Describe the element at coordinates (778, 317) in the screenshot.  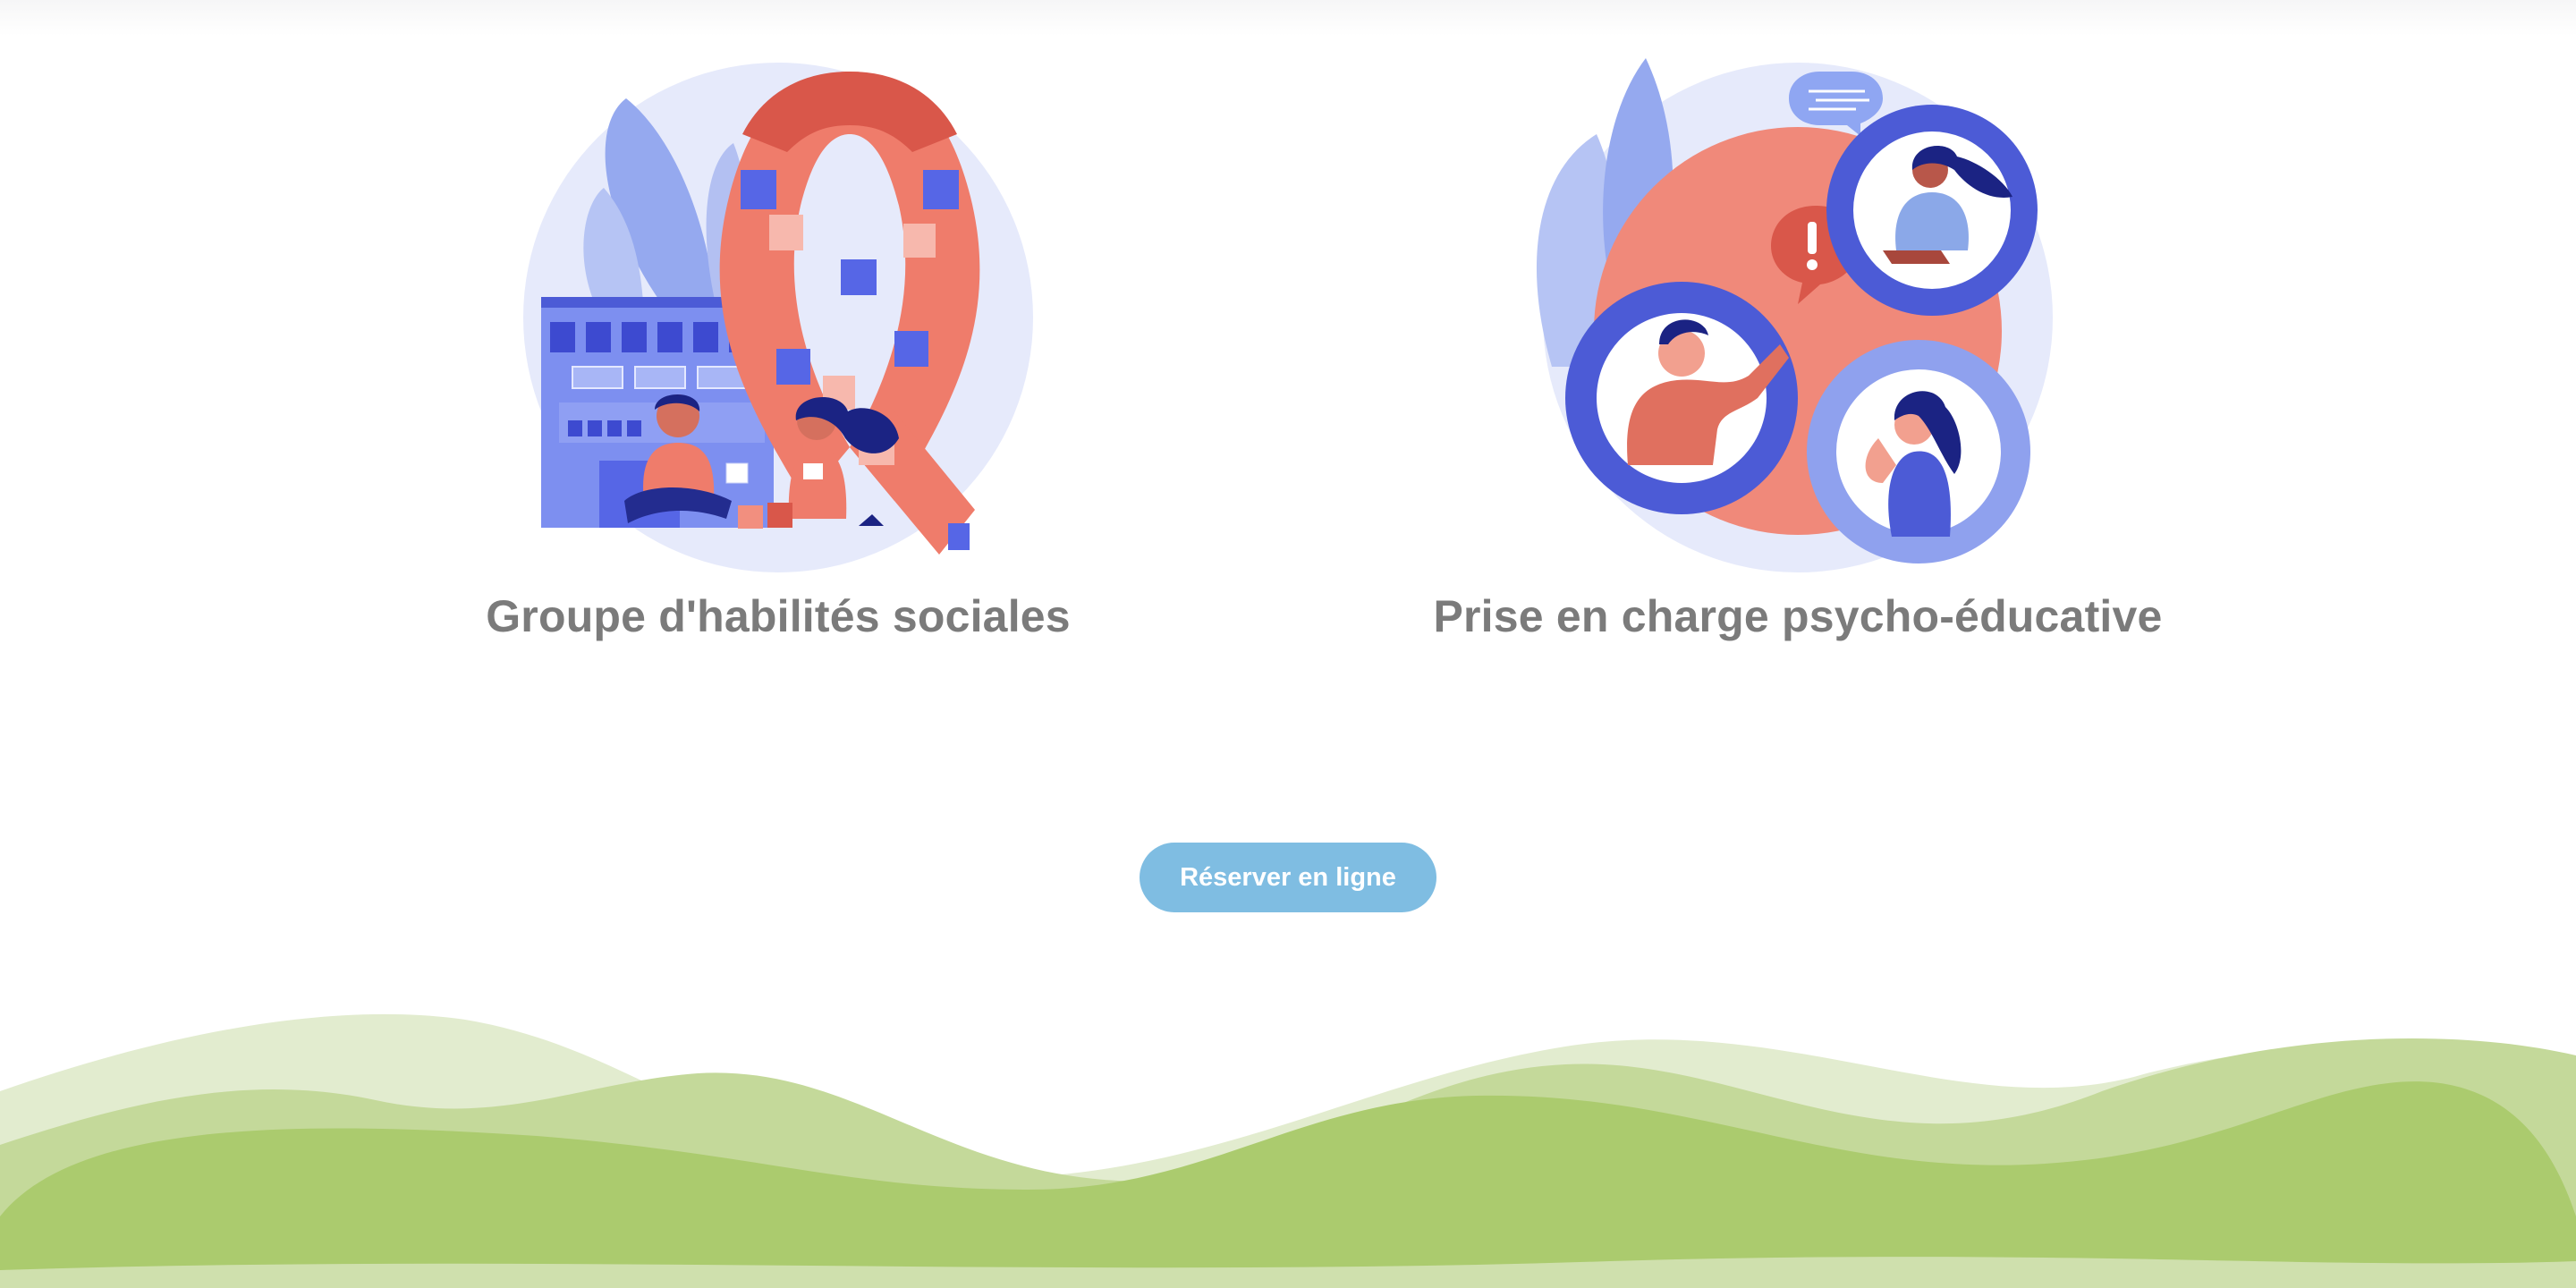
I see `autism-ribbon-children-illustration` at that location.